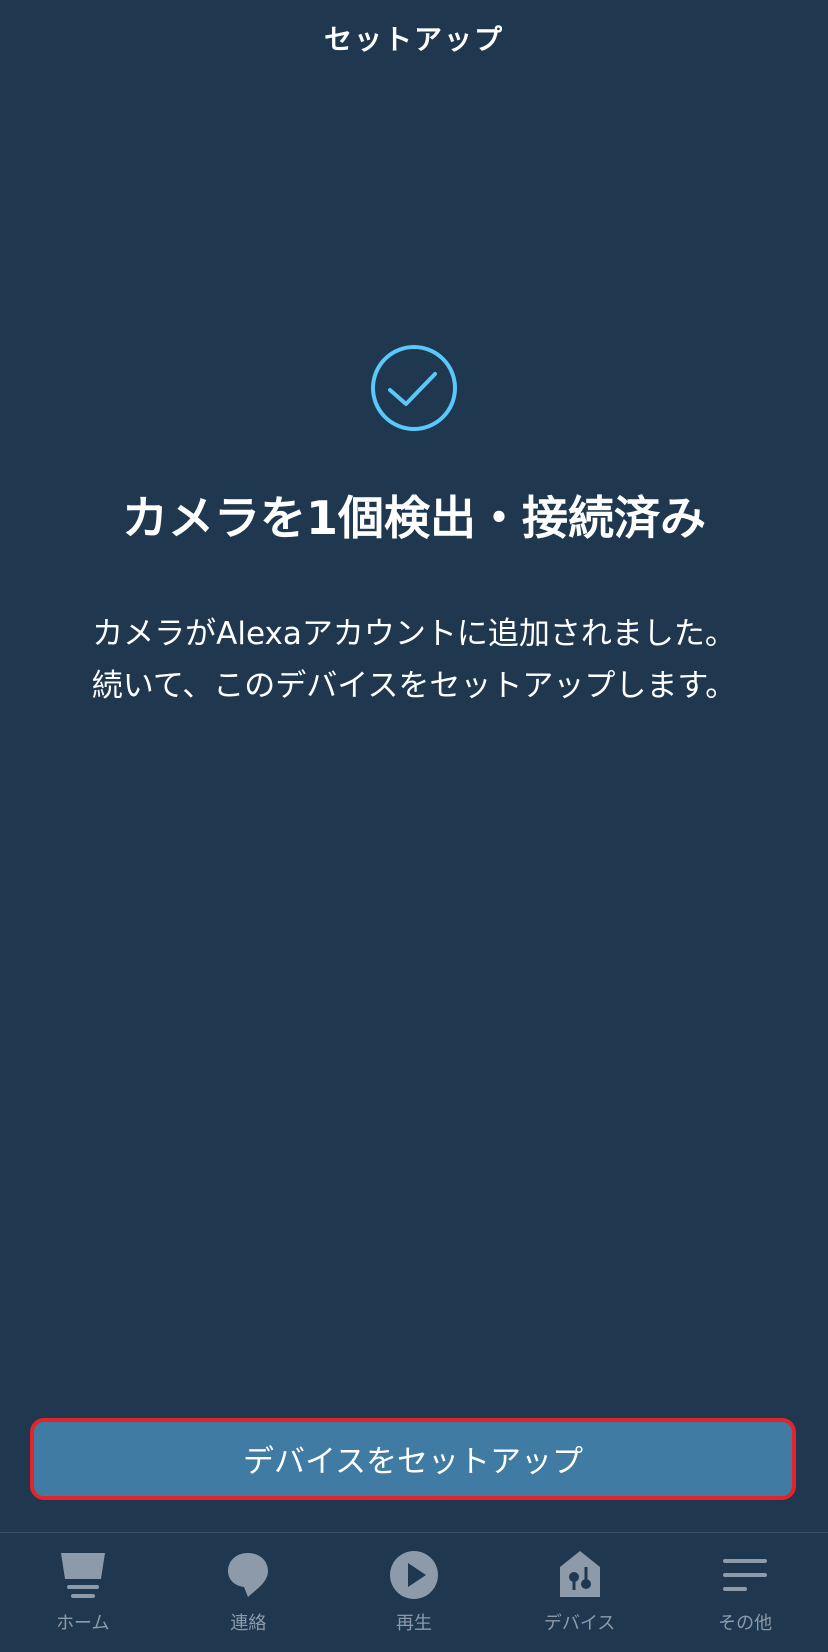 This screenshot has height=1652, width=828. I want to click on tab-communicate: 連絡, so click(249, 1592).